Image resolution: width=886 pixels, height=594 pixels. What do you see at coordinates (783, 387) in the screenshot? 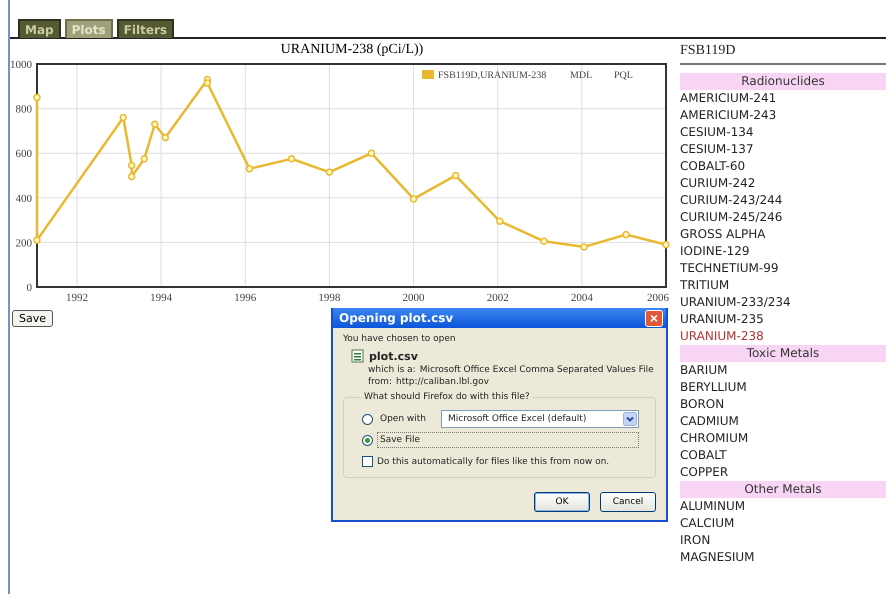
I see `analyte-item: BERYLLIUM` at bounding box center [783, 387].